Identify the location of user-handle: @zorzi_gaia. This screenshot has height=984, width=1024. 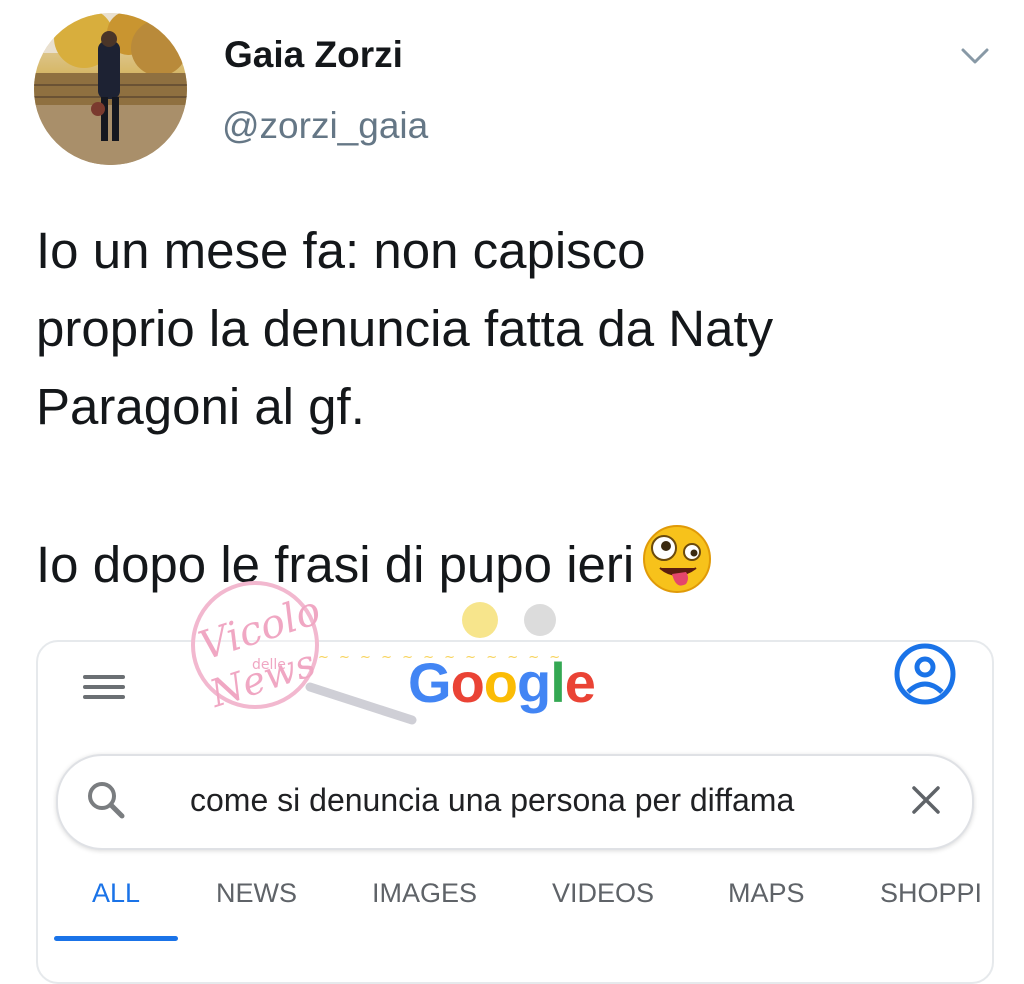
(325, 126).